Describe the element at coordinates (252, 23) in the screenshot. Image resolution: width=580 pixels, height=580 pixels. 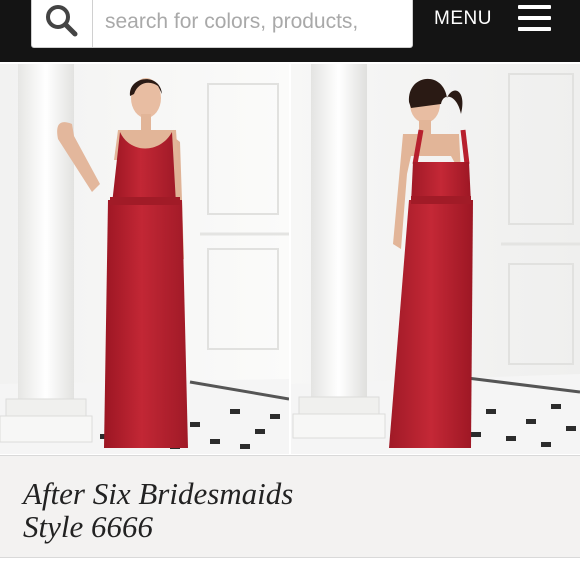
I see `search-input` at that location.